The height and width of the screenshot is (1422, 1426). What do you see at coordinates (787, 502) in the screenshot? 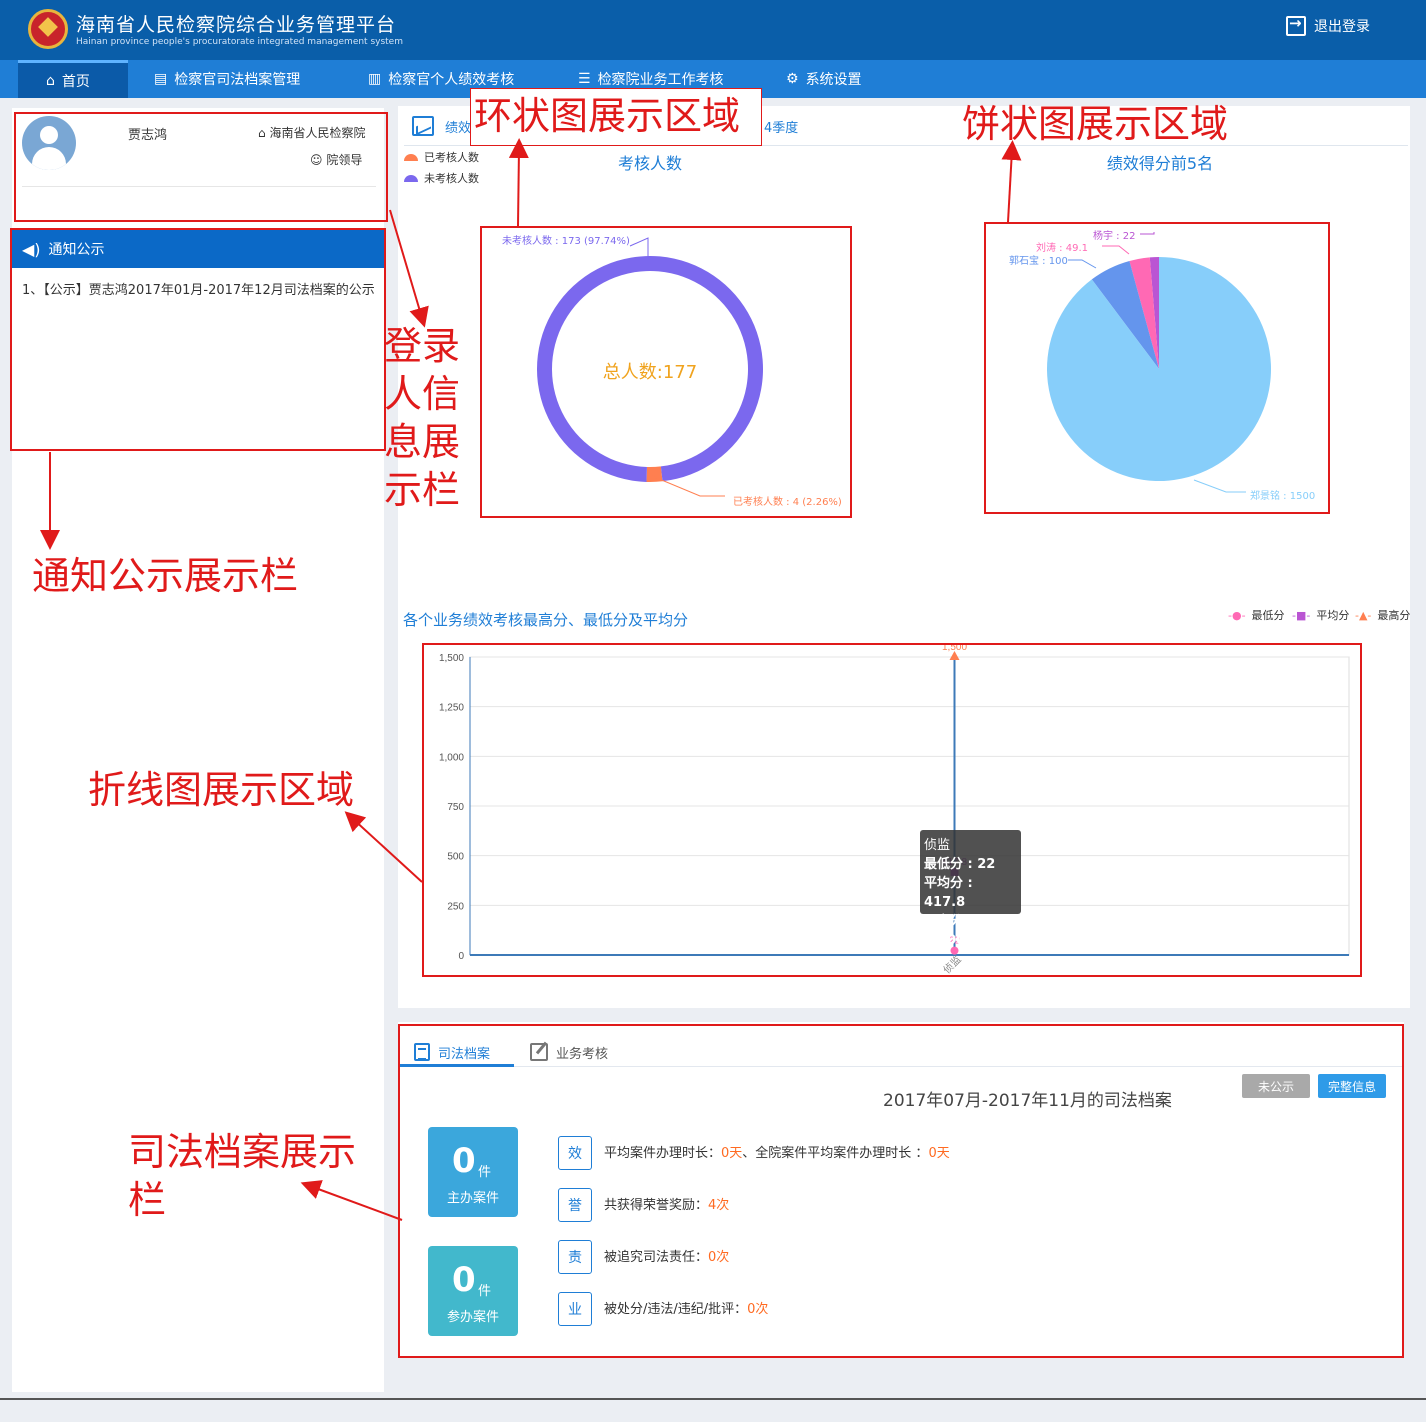
I see `donut-label-done: 已考核人数 : 4 (2.26%)` at bounding box center [787, 502].